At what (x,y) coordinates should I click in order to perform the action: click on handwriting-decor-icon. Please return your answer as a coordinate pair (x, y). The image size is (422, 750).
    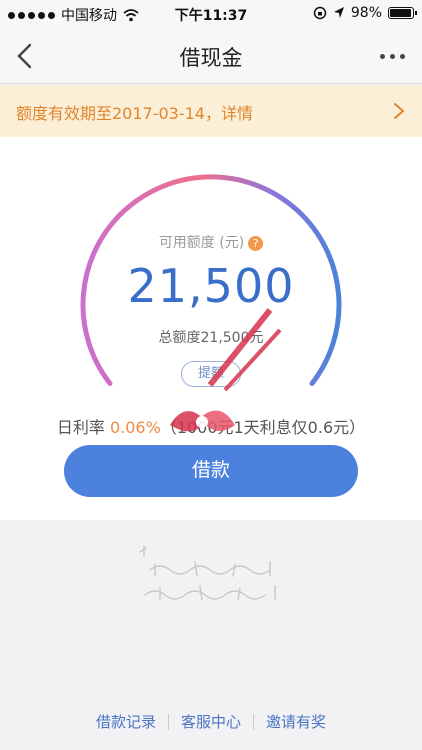
    Looking at the image, I should click on (207, 573).